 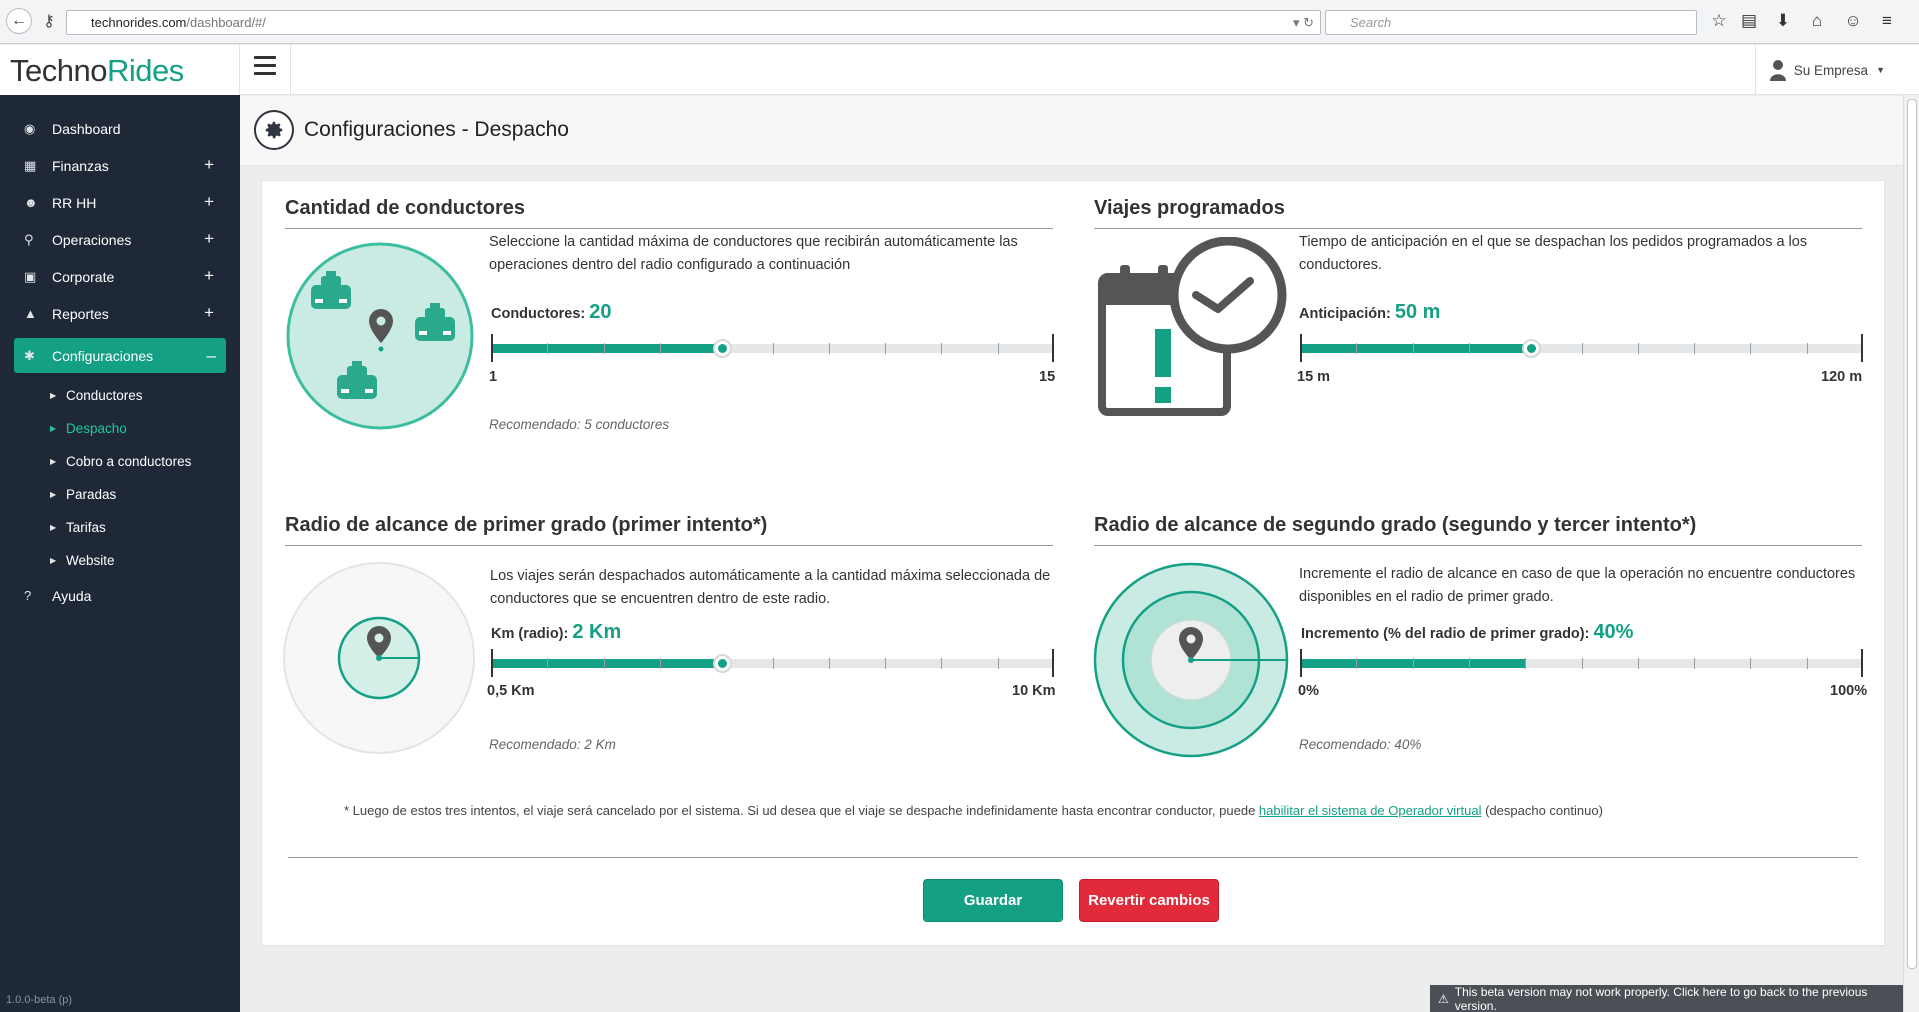 What do you see at coordinates (1880, 70) in the screenshot?
I see `chevron-down-icon: ▼` at bounding box center [1880, 70].